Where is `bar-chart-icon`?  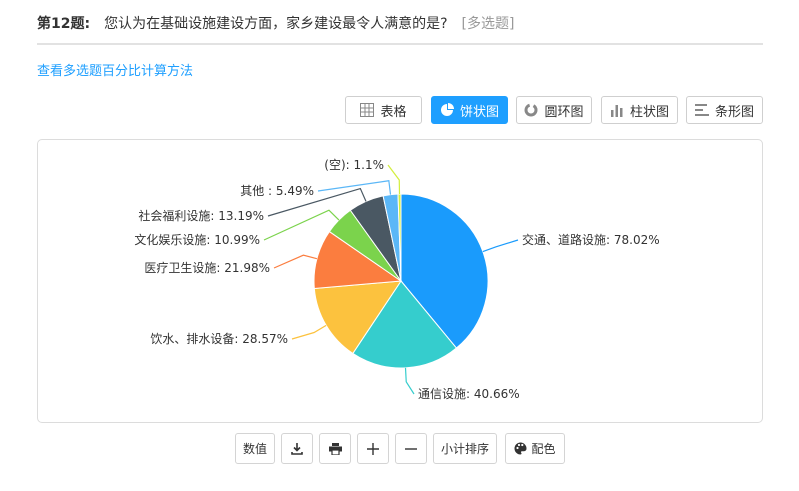 bar-chart-icon is located at coordinates (616, 111).